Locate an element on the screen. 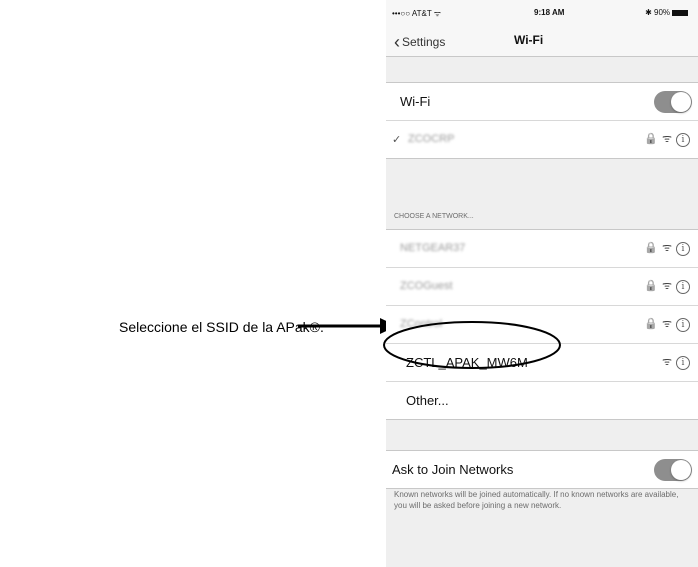 The image size is (698, 567). network-name: ZControl is located at coordinates (421, 324).